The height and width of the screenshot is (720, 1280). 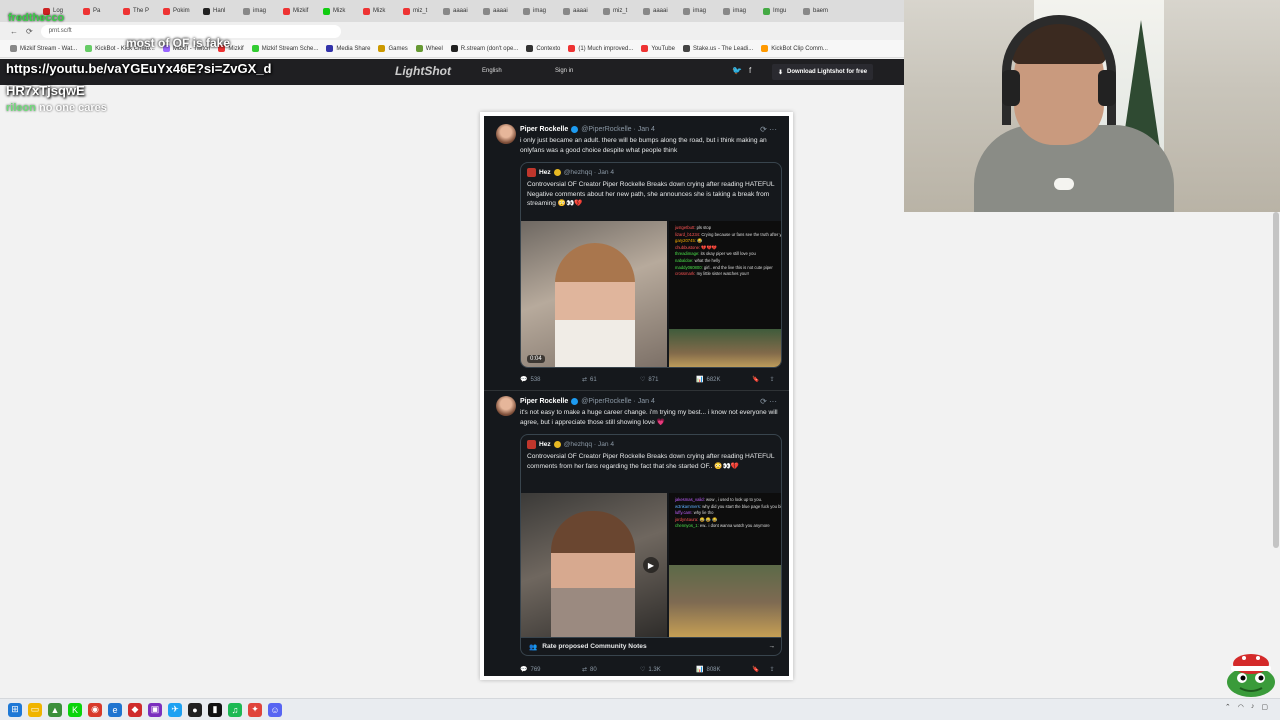 I want to click on like-button: ♡ 1.3K, so click(x=668, y=670).